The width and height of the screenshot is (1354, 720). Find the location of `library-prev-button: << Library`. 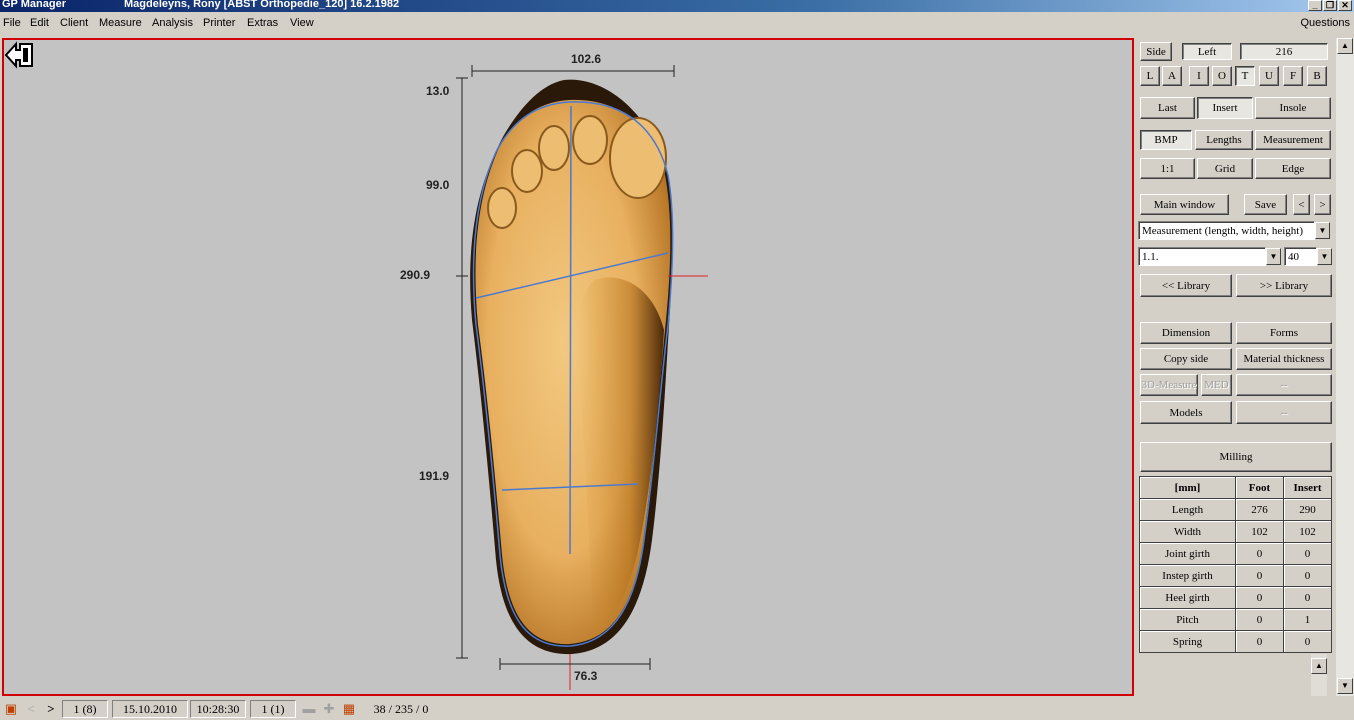

library-prev-button: << Library is located at coordinates (1186, 285).